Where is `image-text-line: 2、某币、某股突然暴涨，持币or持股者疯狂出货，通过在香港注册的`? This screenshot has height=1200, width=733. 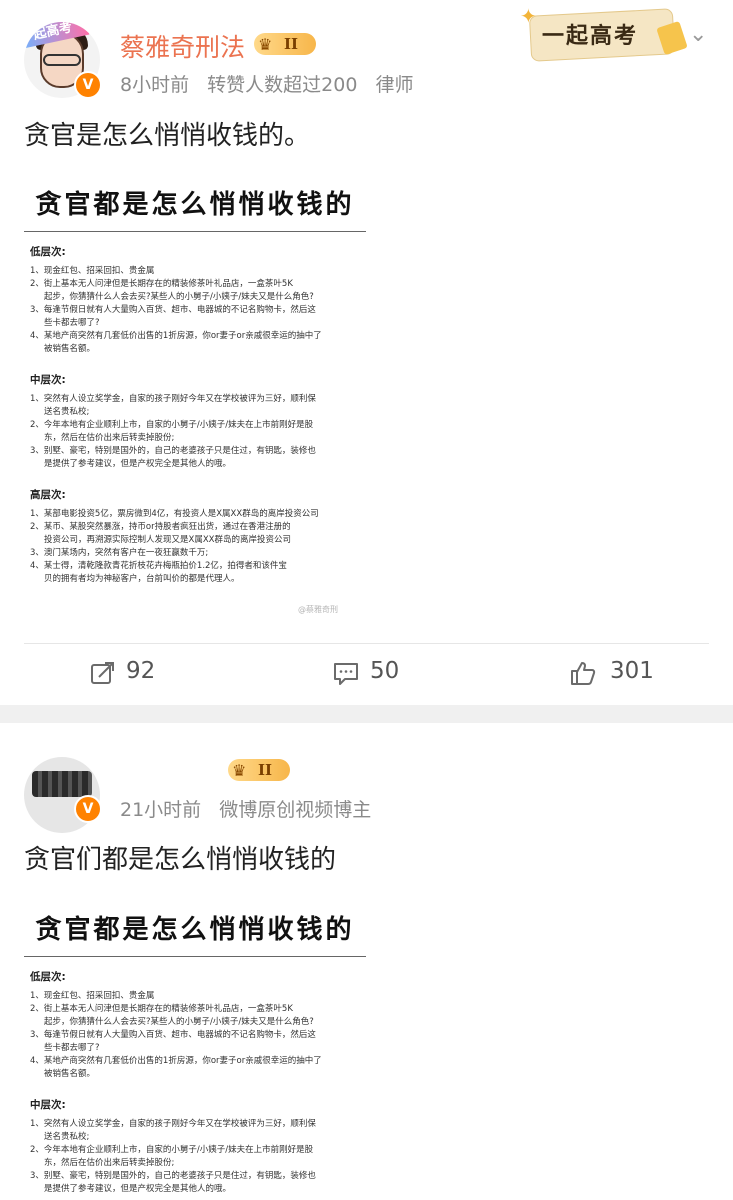
image-text-line: 2、某币、某股突然暴涨，持币or持股者疯狂出货，通过在香港注册的 is located at coordinates (160, 527).